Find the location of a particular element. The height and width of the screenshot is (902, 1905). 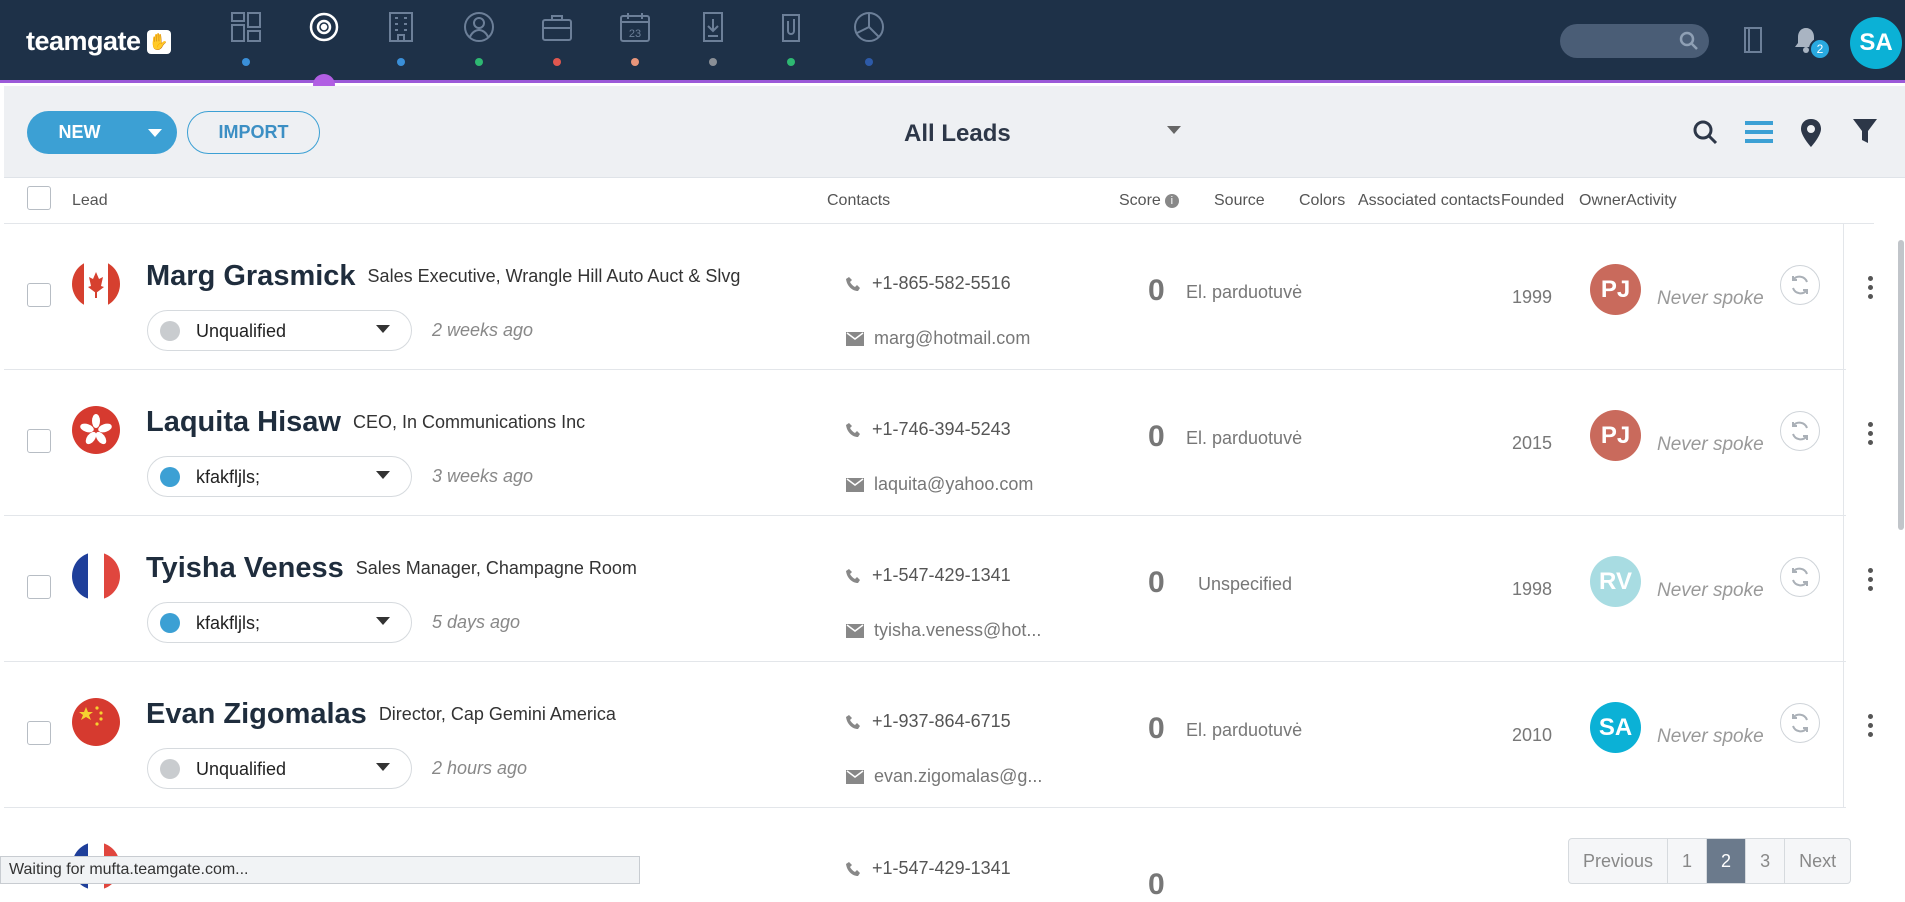

next-page-button: Next is located at coordinates (1817, 861).